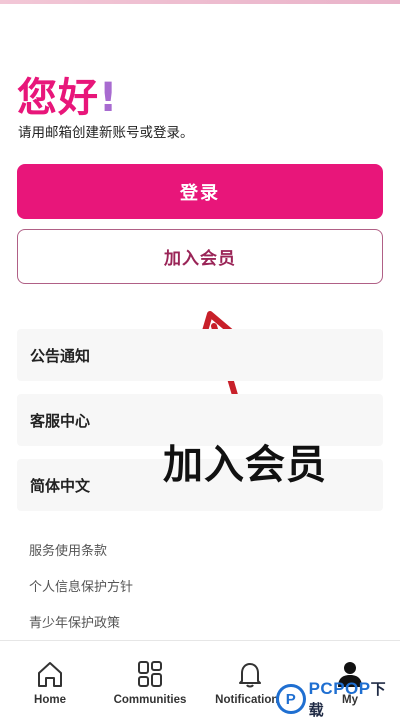  I want to click on tab-label: Home, so click(50, 700).